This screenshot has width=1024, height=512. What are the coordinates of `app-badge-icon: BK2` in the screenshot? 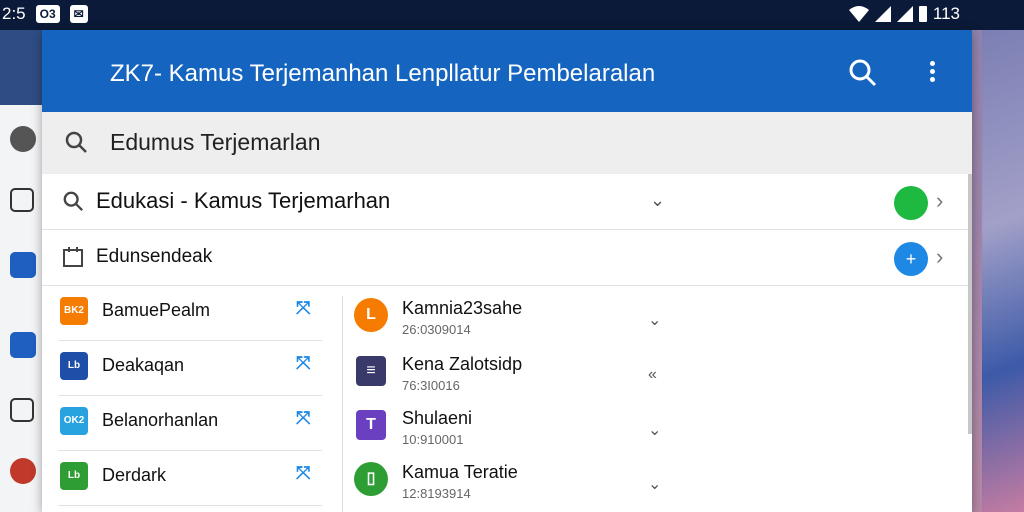 It's located at (74, 311).